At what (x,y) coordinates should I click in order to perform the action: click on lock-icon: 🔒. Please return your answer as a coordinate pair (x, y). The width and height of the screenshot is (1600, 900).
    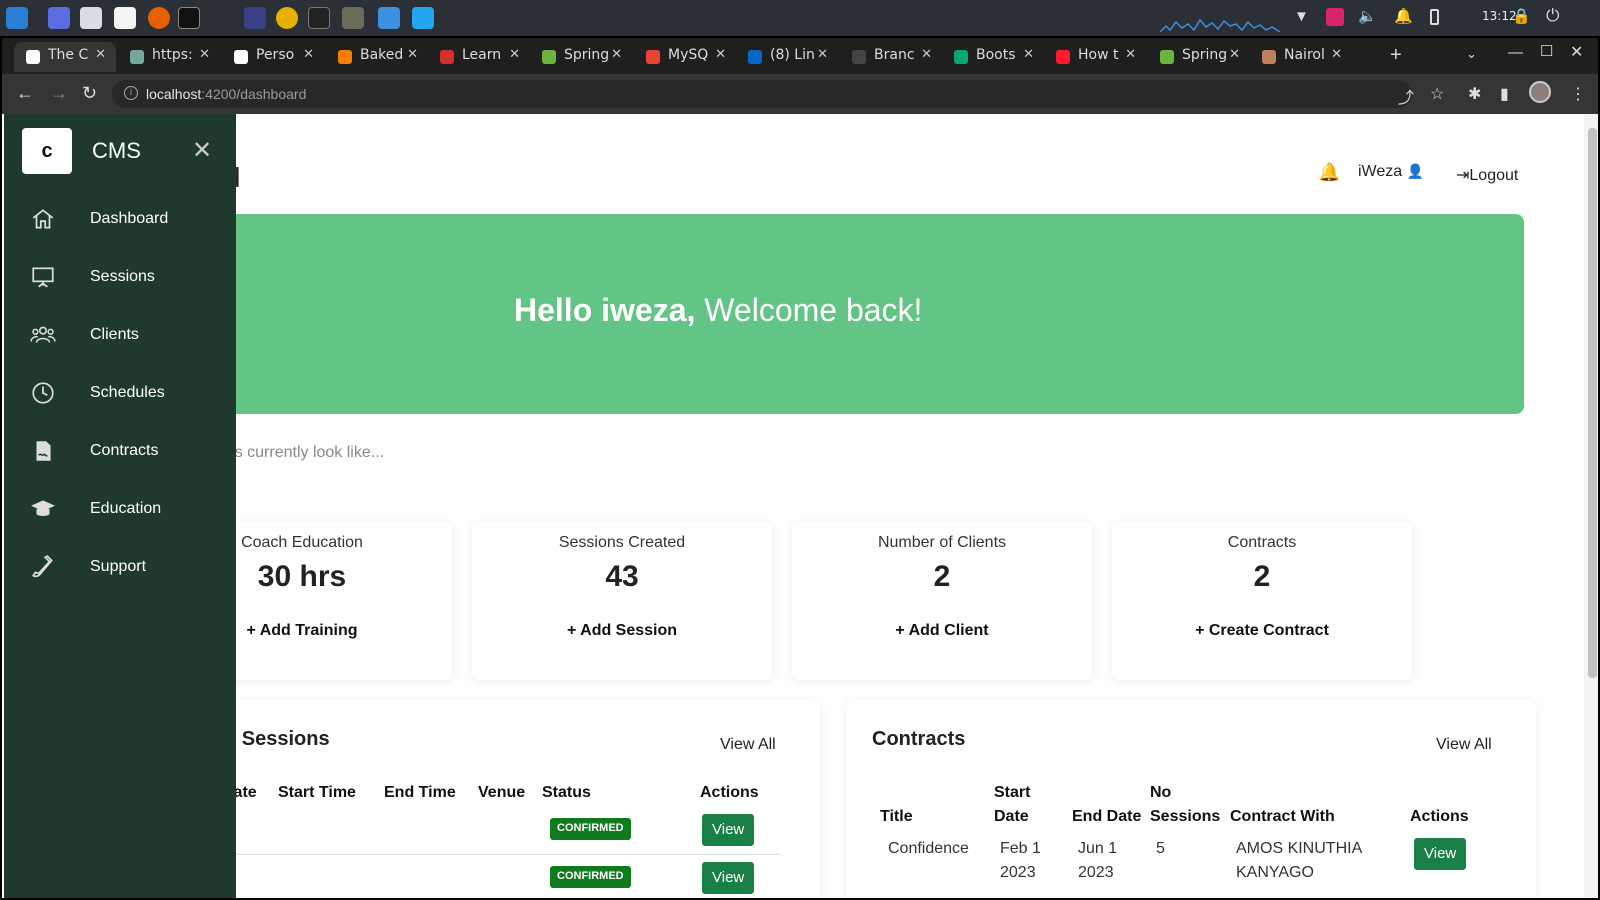
    Looking at the image, I should click on (1521, 16).